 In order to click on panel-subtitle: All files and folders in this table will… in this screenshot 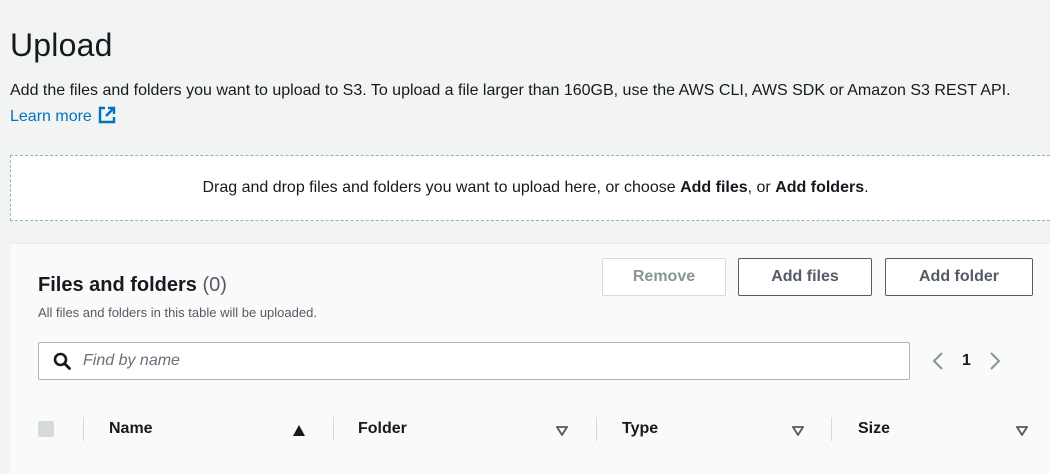, I will do `click(177, 312)`.